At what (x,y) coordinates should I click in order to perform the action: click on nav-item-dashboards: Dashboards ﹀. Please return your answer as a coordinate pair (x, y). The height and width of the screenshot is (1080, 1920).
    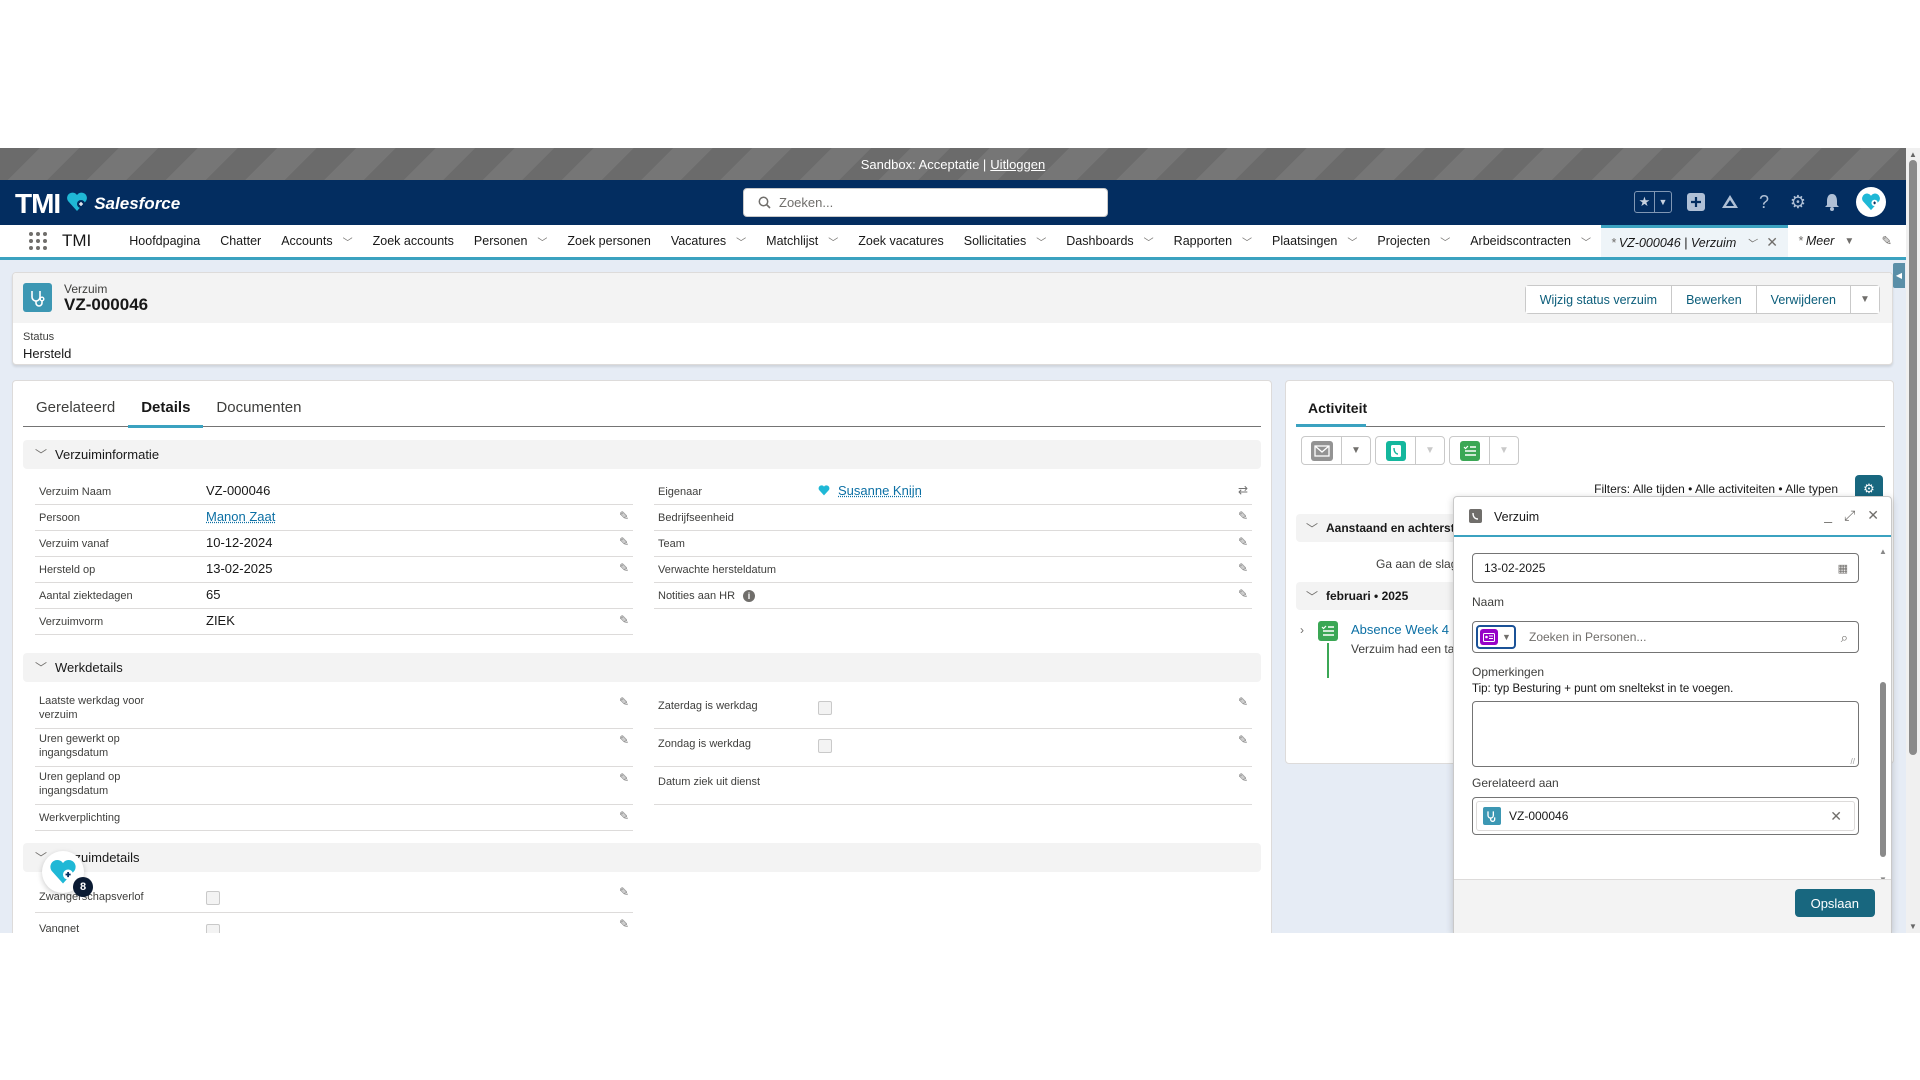
    Looking at the image, I should click on (1109, 241).